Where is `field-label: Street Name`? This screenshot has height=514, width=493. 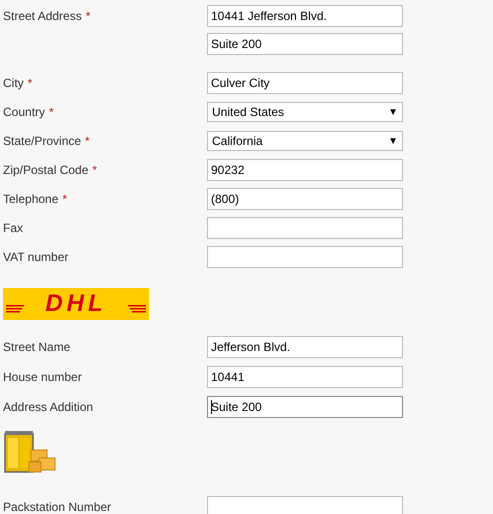 field-label: Street Name is located at coordinates (36, 347).